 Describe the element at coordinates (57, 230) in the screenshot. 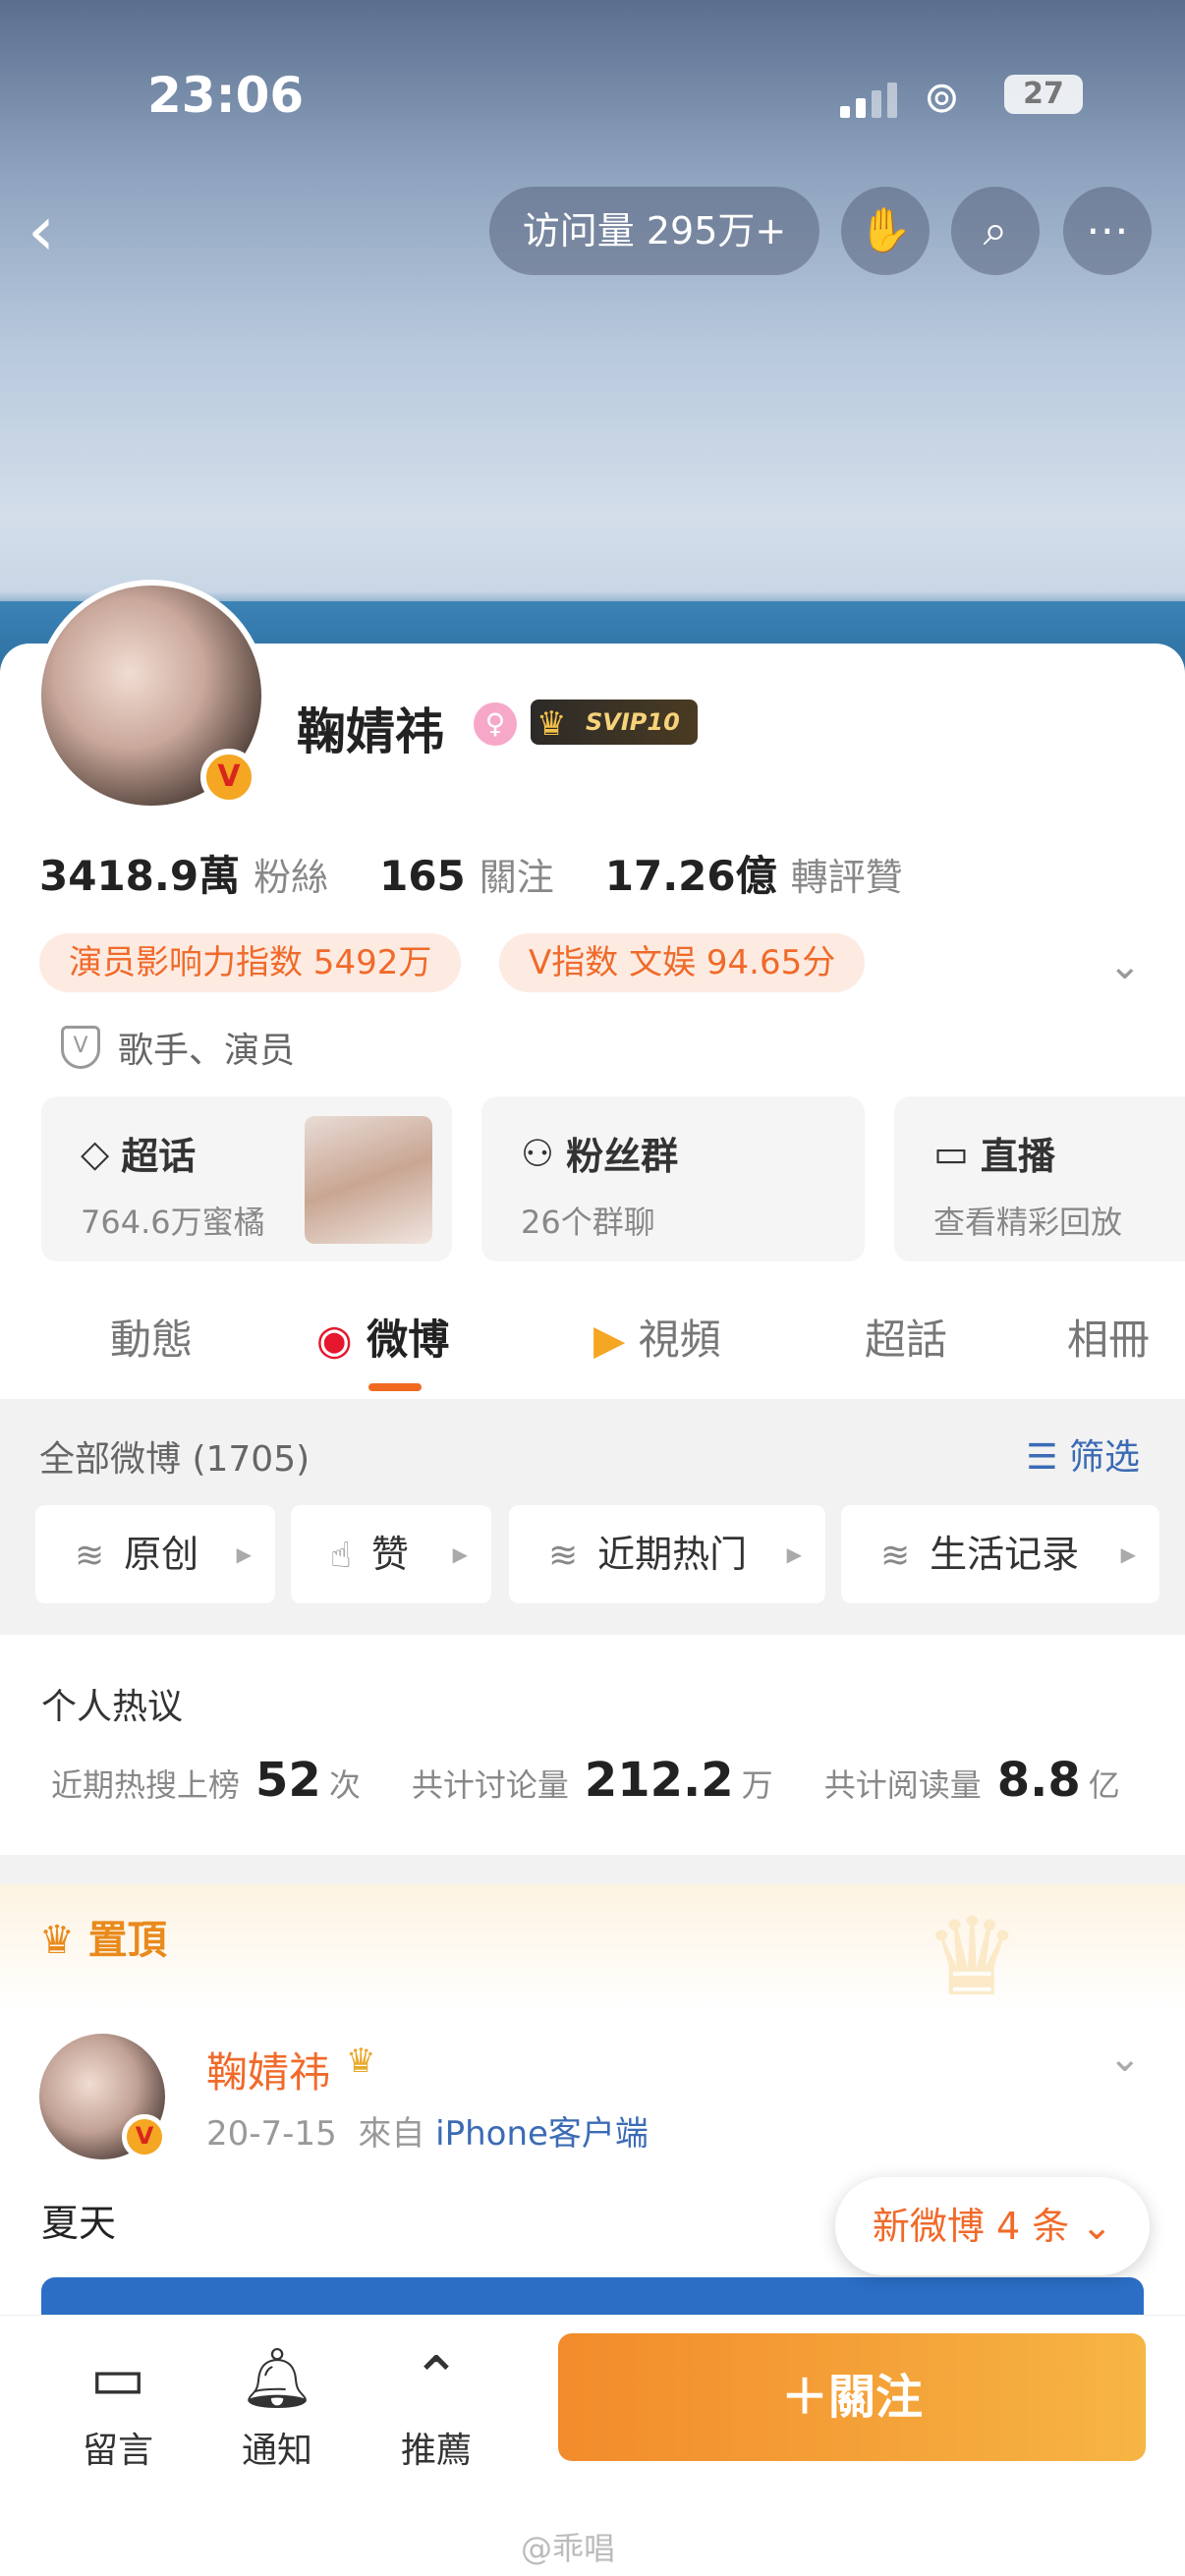

I see `back-button: ‹` at that location.